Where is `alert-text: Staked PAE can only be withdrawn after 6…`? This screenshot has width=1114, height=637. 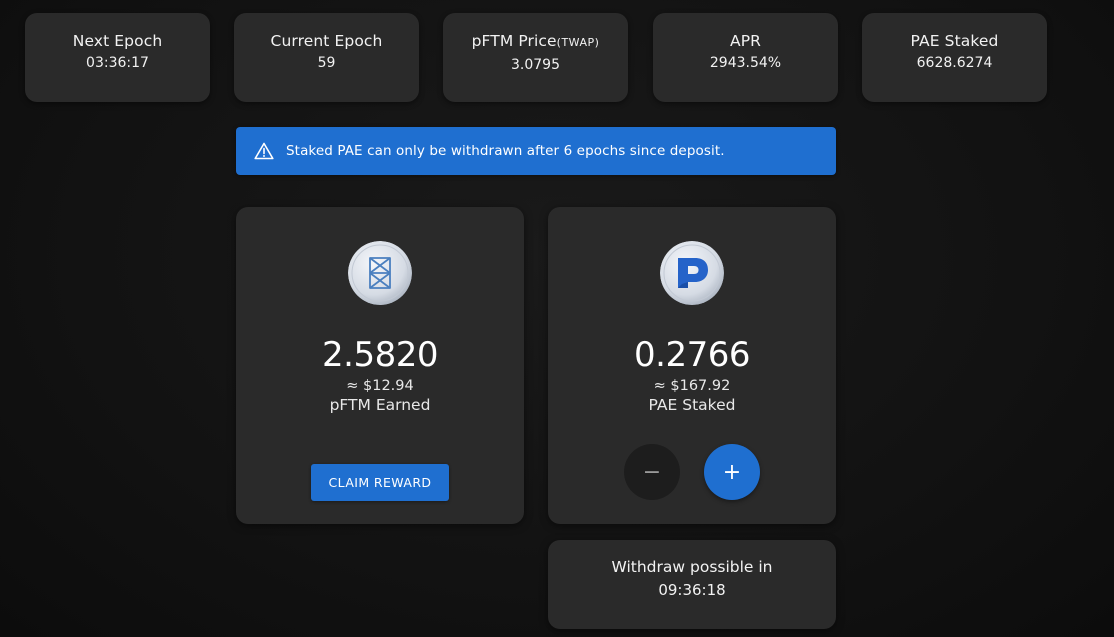
alert-text: Staked PAE can only be withdrawn after 6… is located at coordinates (505, 151).